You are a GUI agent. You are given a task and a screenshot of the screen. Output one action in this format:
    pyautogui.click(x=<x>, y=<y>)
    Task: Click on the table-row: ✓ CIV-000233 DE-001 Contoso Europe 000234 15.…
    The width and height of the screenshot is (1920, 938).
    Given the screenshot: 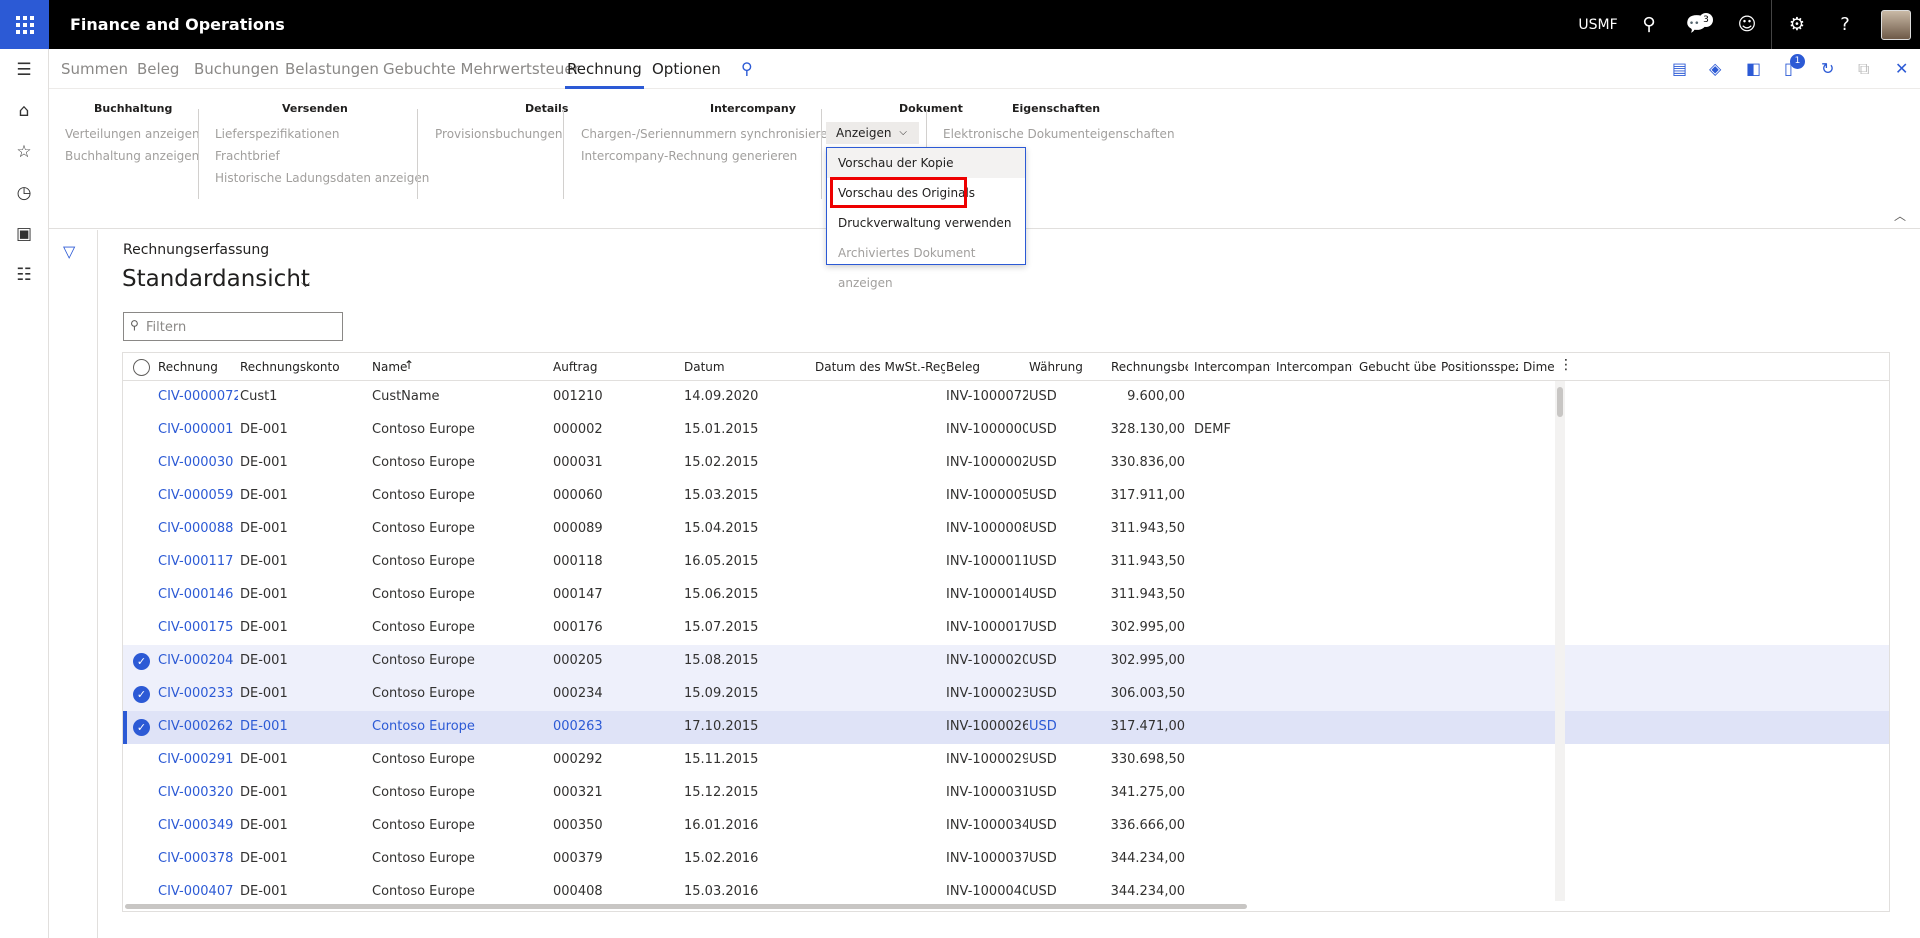 What is the action you would take?
    pyautogui.click(x=1006, y=694)
    